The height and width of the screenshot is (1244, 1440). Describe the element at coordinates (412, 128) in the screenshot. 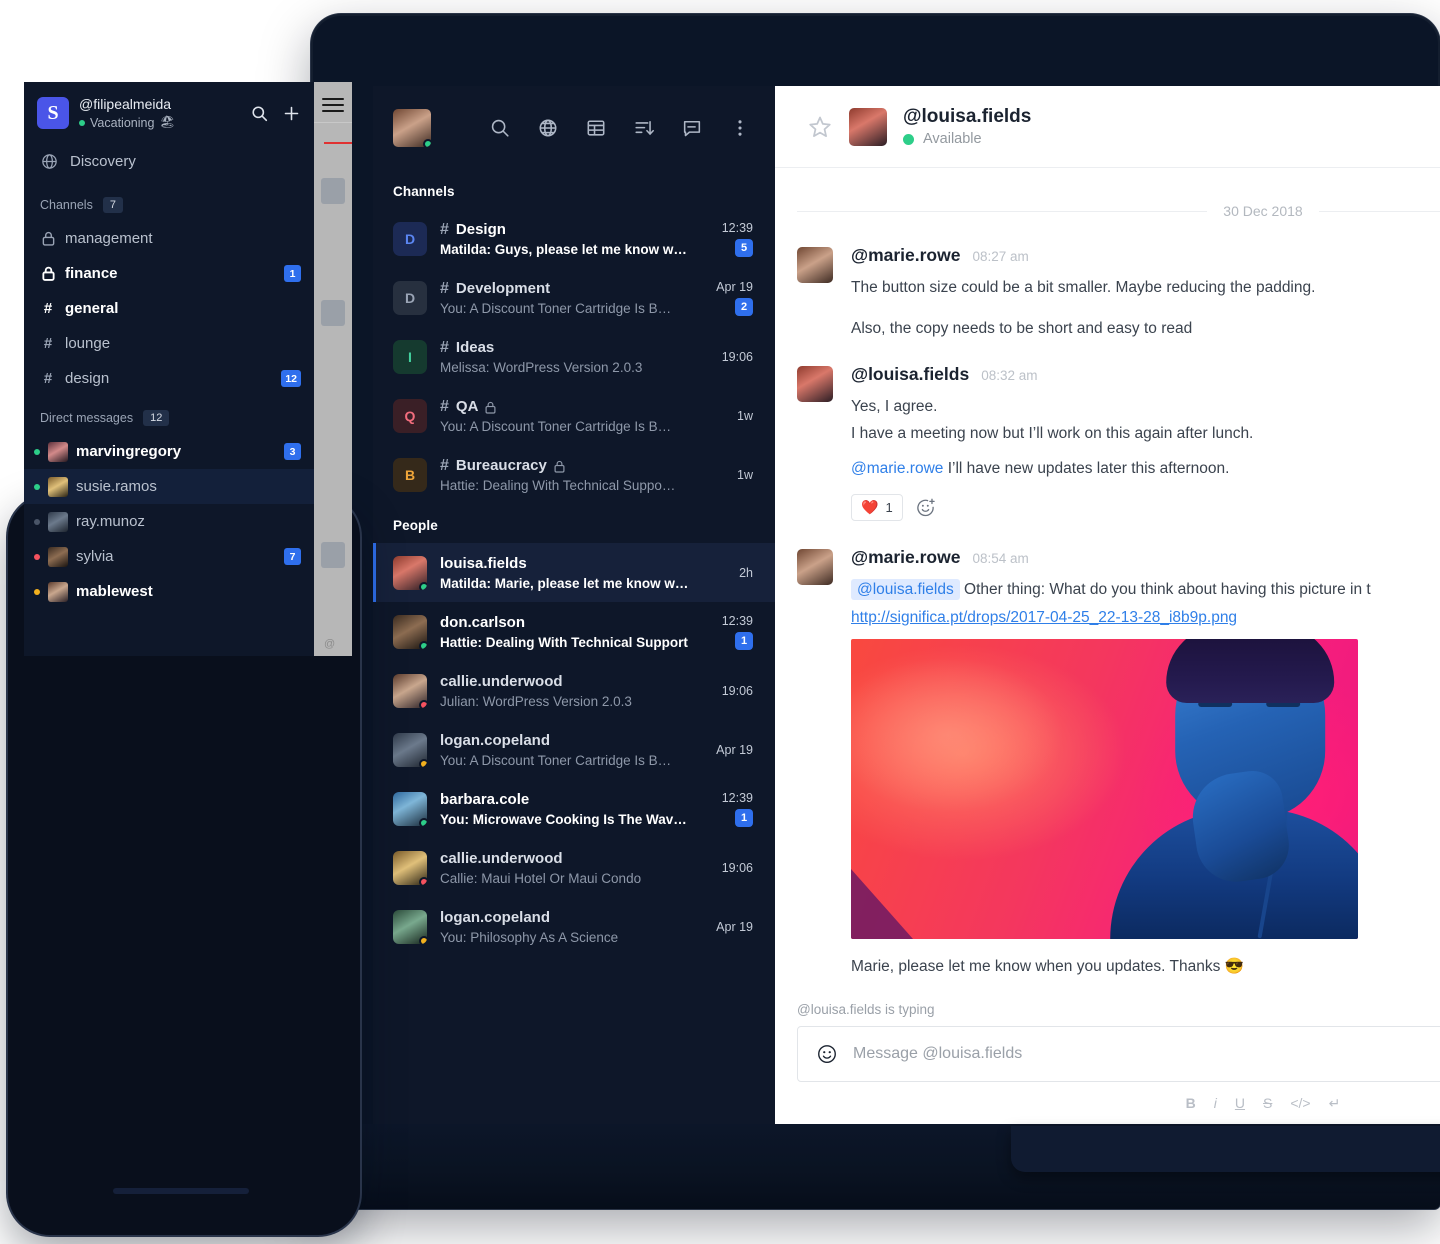

I see `current-user-avatar` at that location.